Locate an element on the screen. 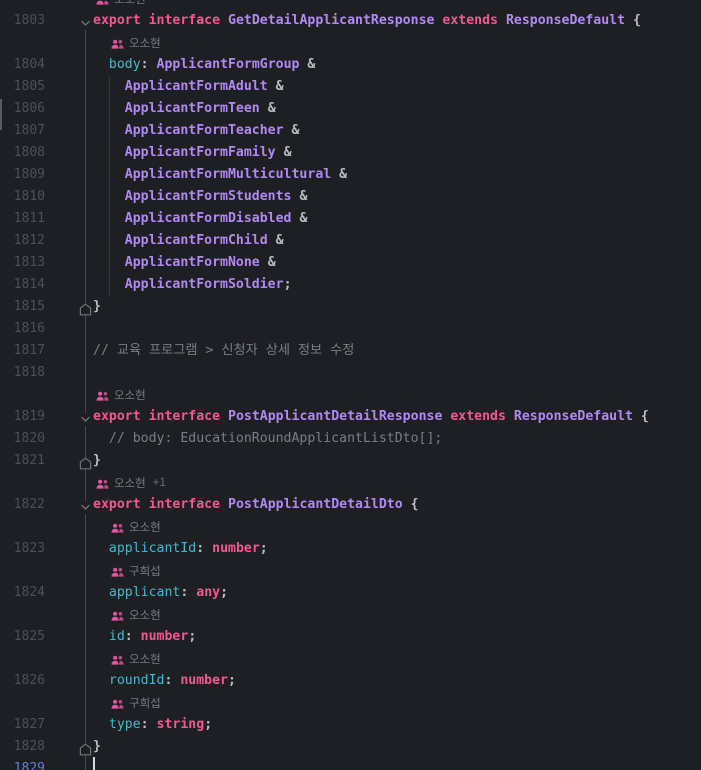 Image resolution: width=701 pixels, height=770 pixels. code-line: 1805 ApplicantFormAdult & is located at coordinates (350, 87).